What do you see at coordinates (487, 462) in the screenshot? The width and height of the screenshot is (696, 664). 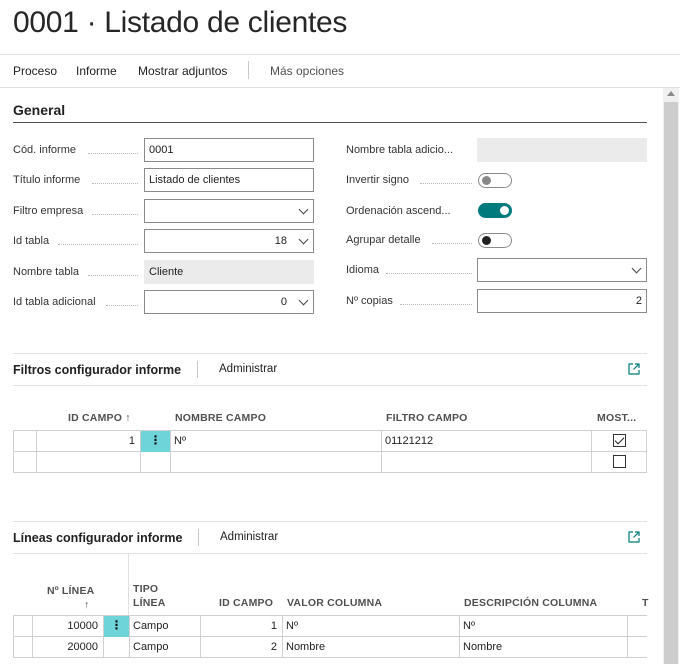 I see `cell-filtro-campo` at bounding box center [487, 462].